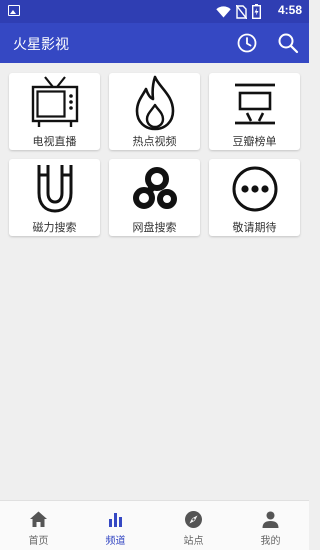  Describe the element at coordinates (38, 541) in the screenshot. I see `nav-label: 首页` at that location.